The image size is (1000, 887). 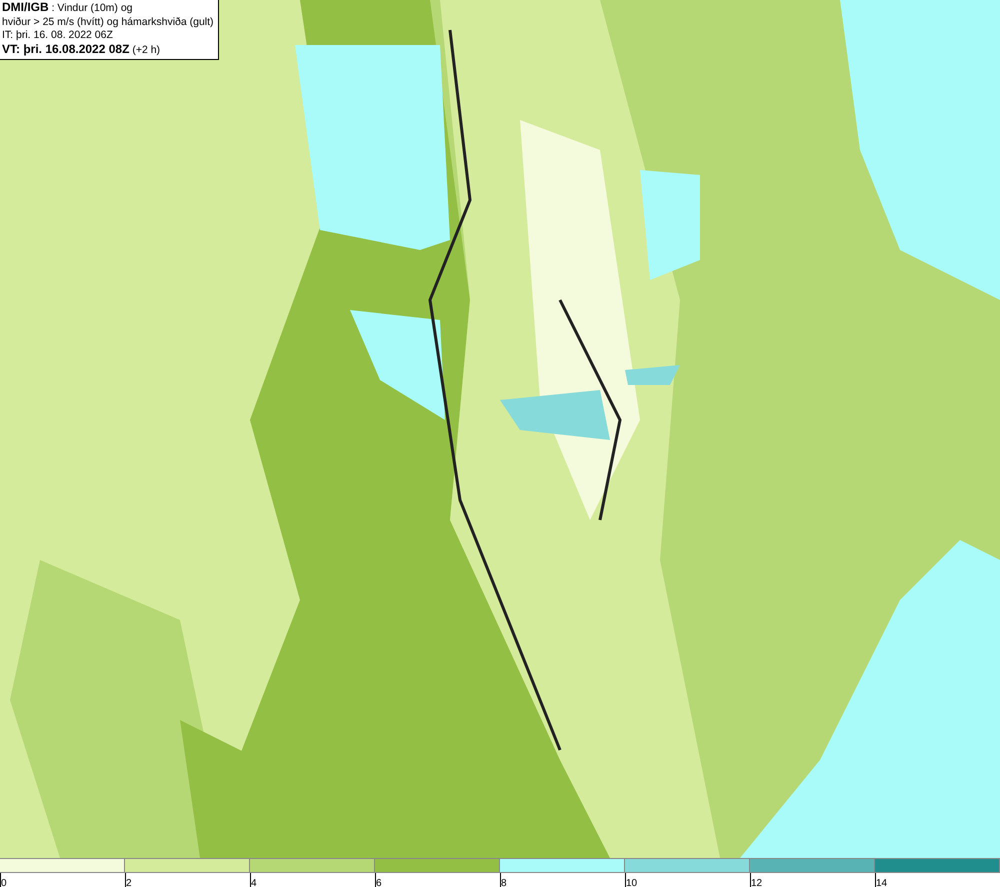 What do you see at coordinates (82, 49) in the screenshot?
I see `header-text: VT: þri. 16.08.2022 08Z (+2 h)` at bounding box center [82, 49].